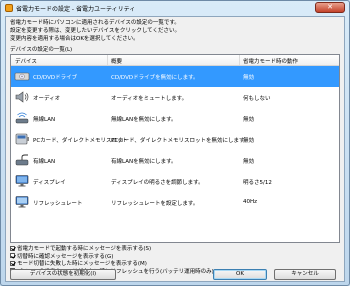 Image resolution: width=350 pixels, height=286 pixels. I want to click on device-summary: 有線LANを無効にします。, so click(144, 162).